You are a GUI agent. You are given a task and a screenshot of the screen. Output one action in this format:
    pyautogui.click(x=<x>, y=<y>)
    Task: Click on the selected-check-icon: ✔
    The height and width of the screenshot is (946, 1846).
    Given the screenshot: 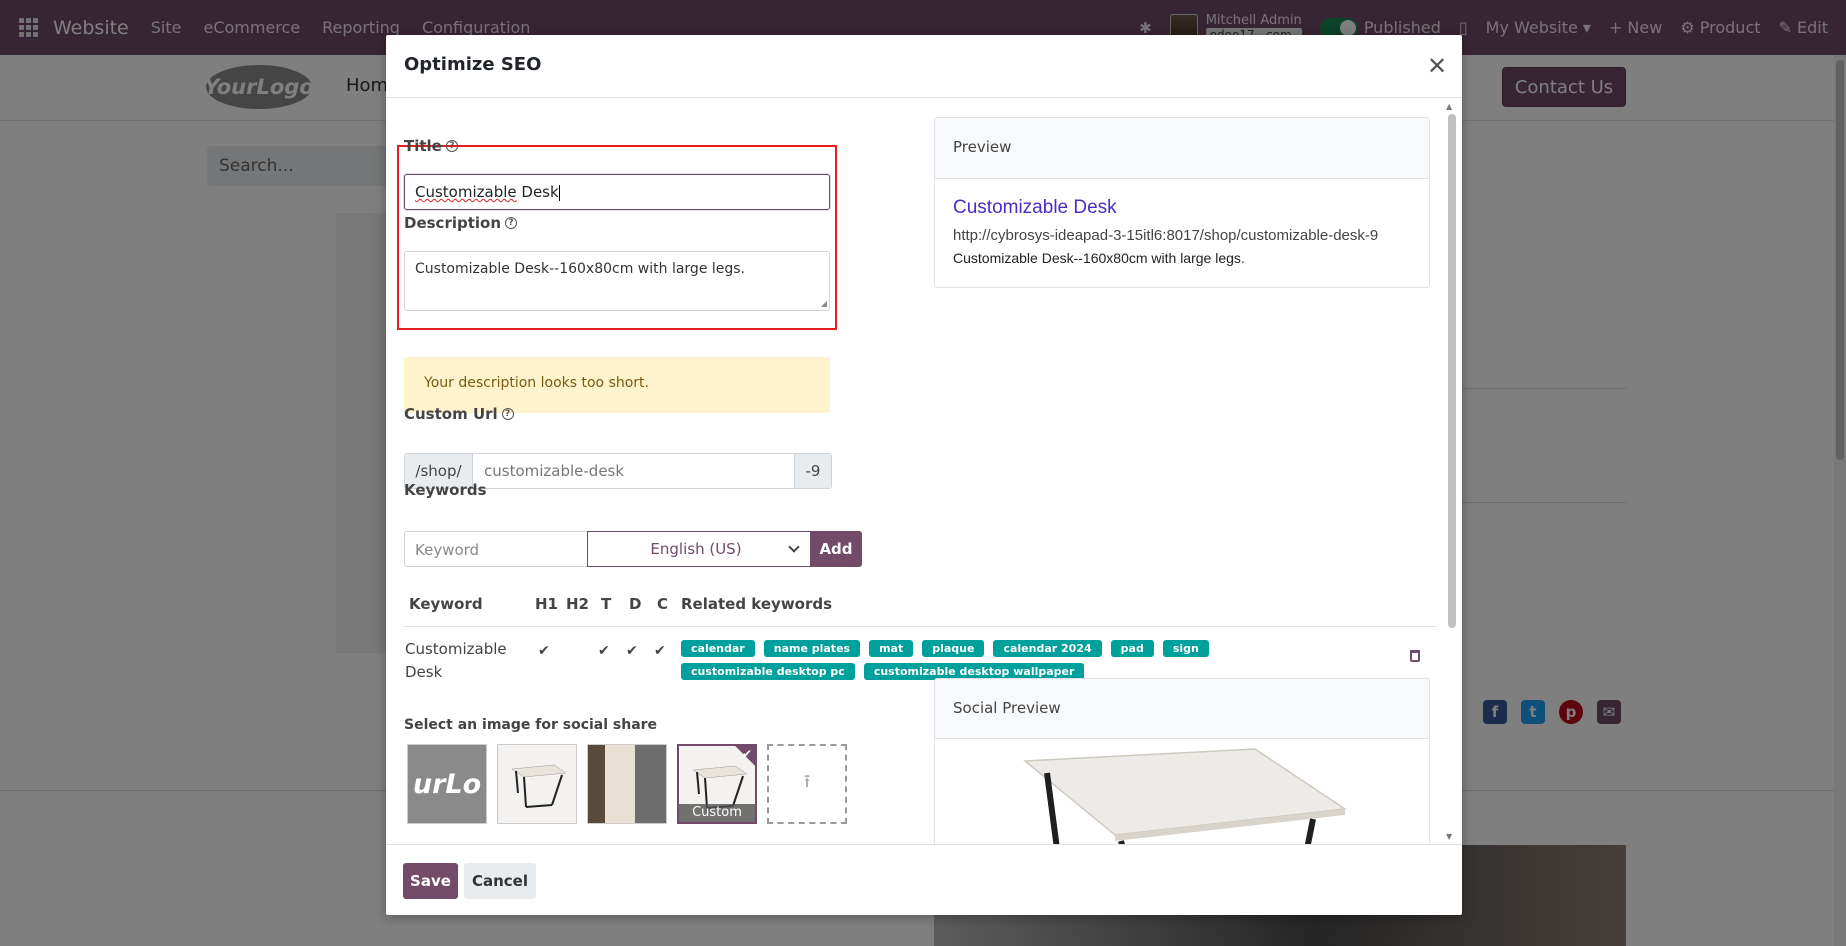 What is the action you would take?
    pyautogui.click(x=746, y=754)
    